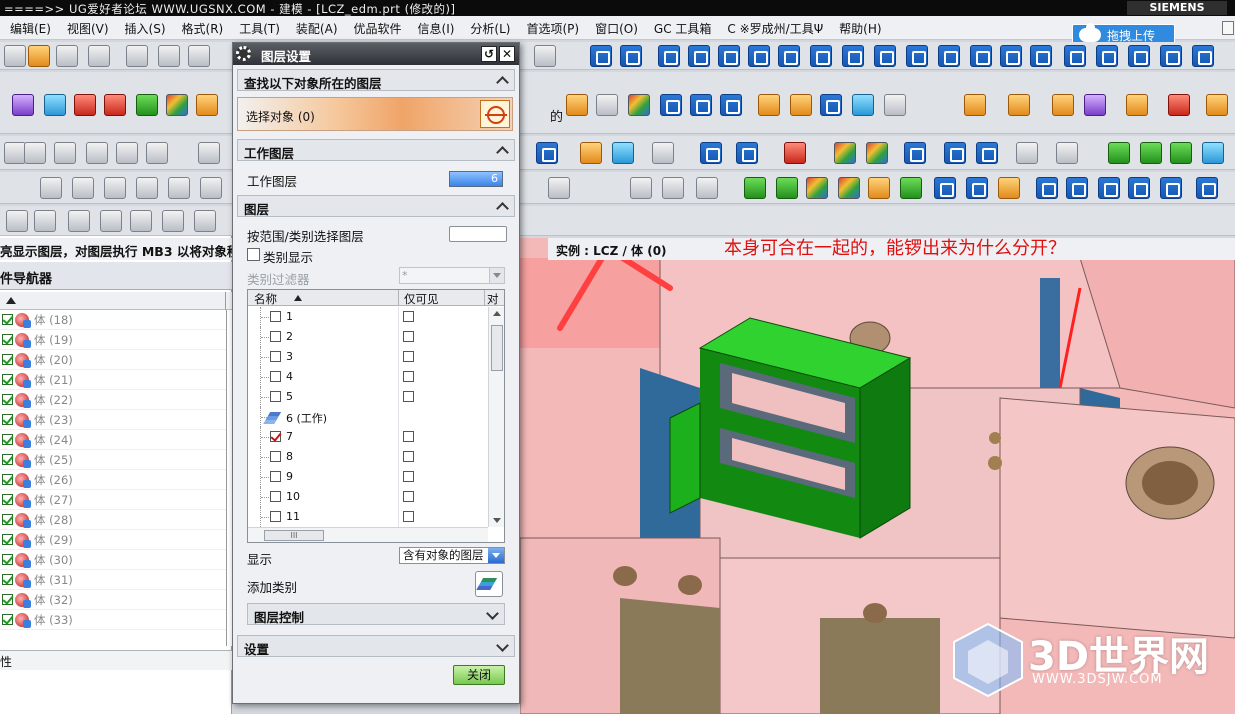 The width and height of the screenshot is (1235, 714). Describe the element at coordinates (1228, 28) in the screenshot. I see `restore-window-button` at that location.